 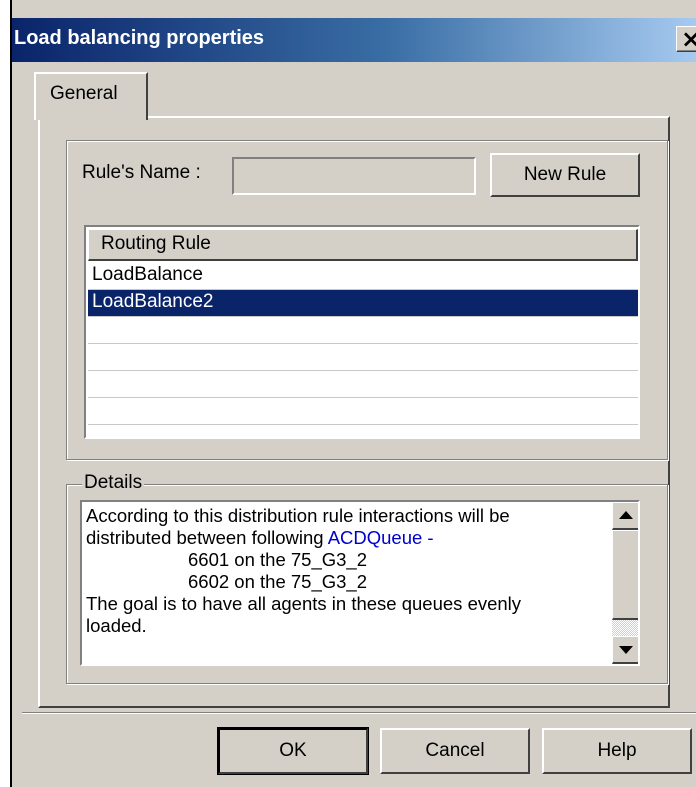 I want to click on details-legend: Details, so click(x=113, y=483).